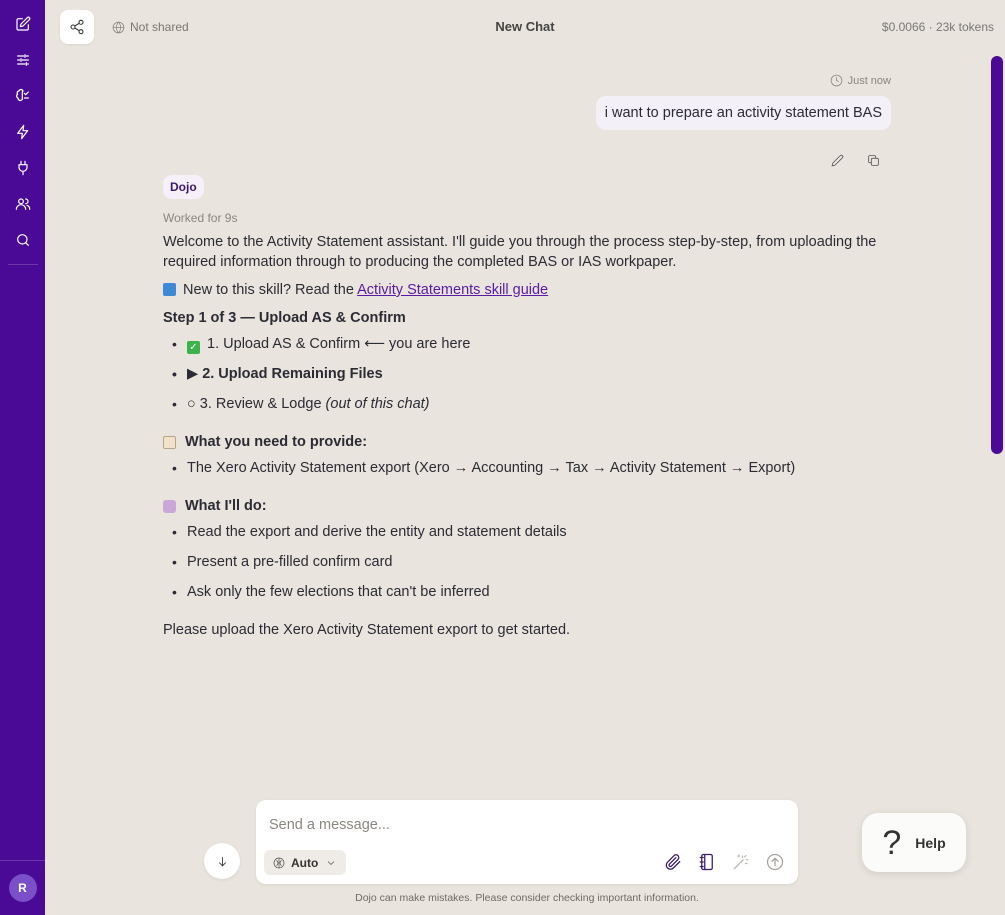 The image size is (1005, 915). I want to click on step-text: 1. Upload AS & Confirm ⟵ you are here, so click(339, 344).